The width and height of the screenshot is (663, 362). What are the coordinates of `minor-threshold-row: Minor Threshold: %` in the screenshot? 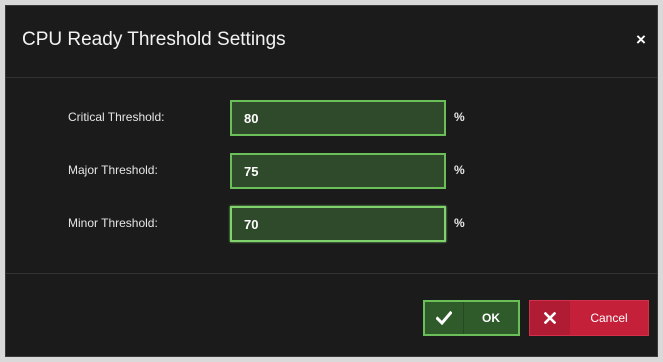 It's located at (331, 224).